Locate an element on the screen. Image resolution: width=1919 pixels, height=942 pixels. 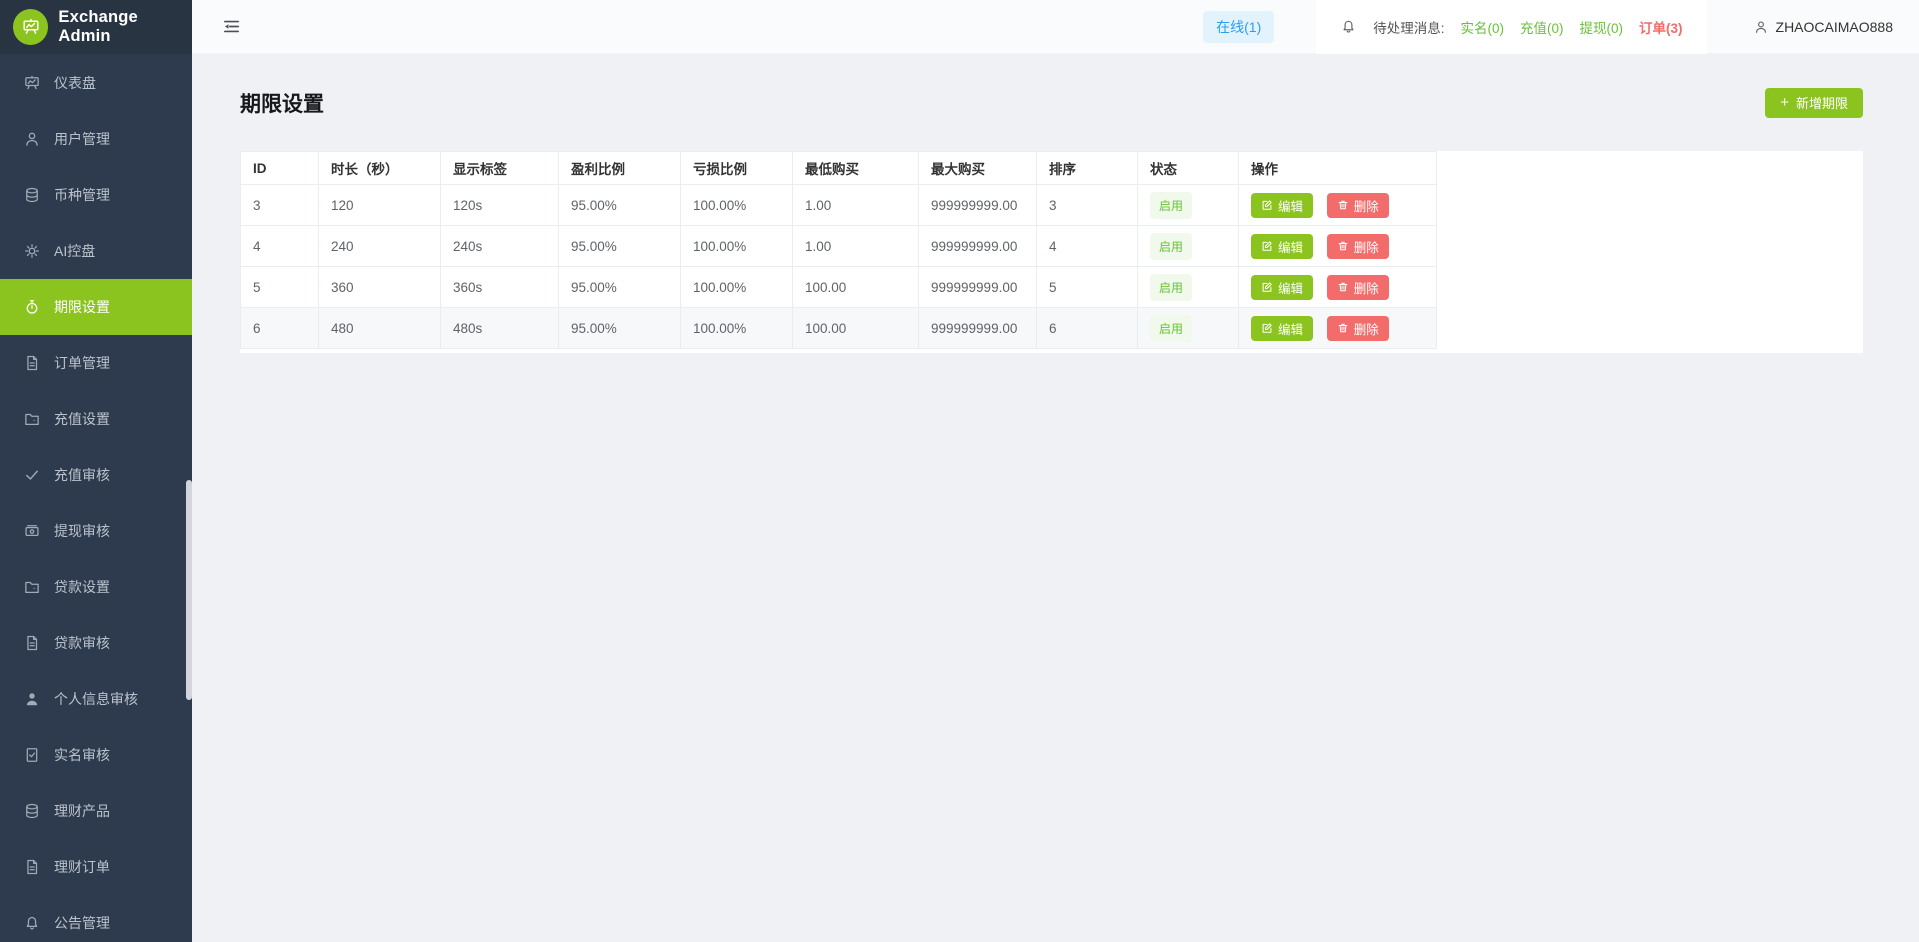
sidebar-item-period-settings: 期限设置 is located at coordinates (96, 307).